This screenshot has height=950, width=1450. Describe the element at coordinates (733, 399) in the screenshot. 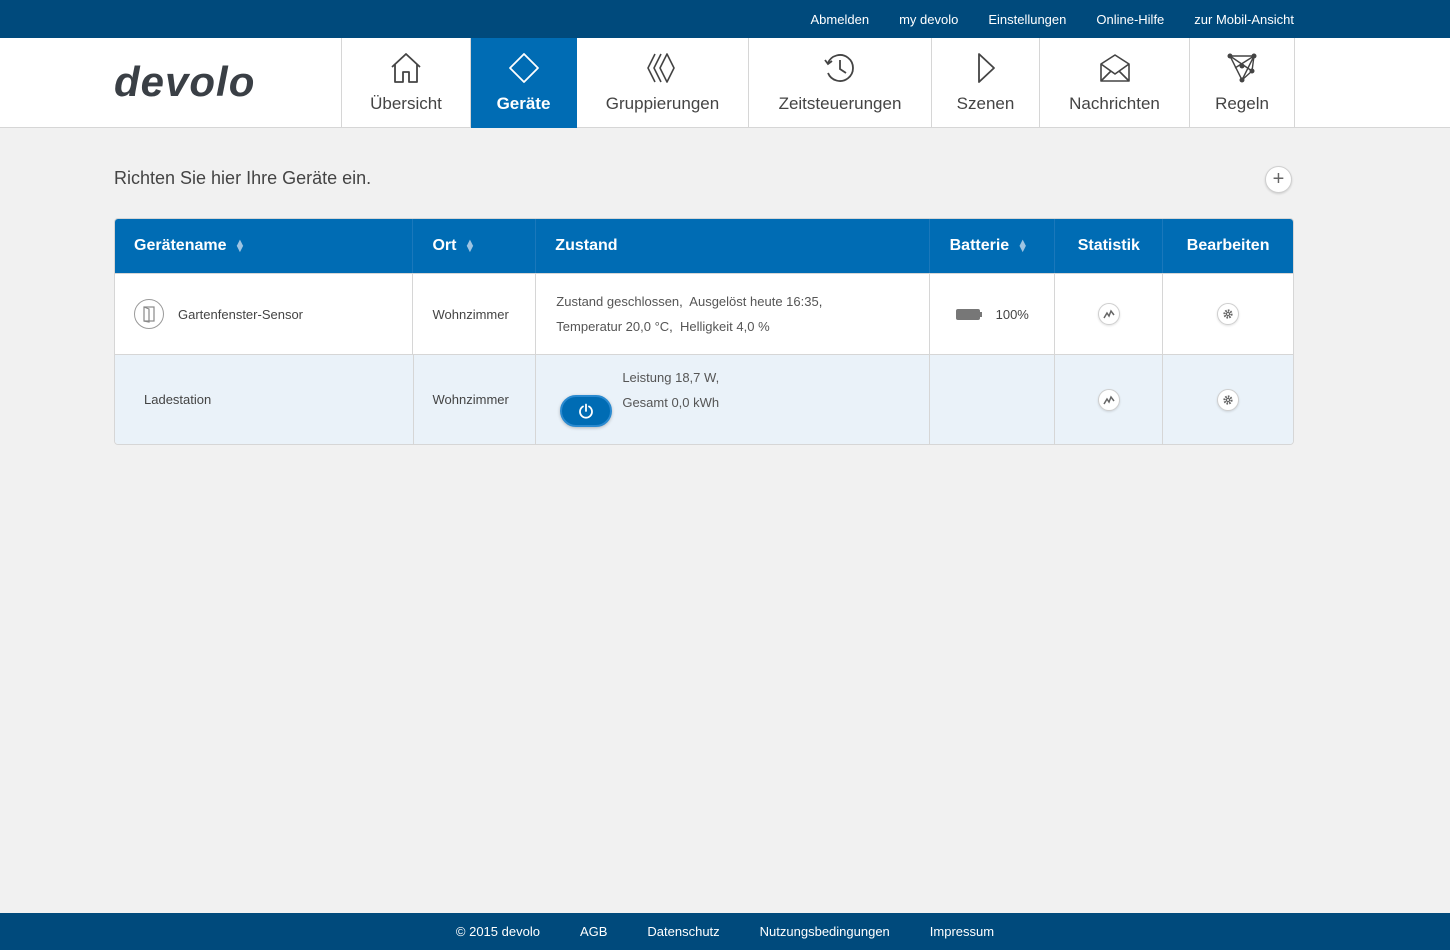

I see `state-cell: Leistung 18,7 W, Gesamt 0,0 kWh` at that location.